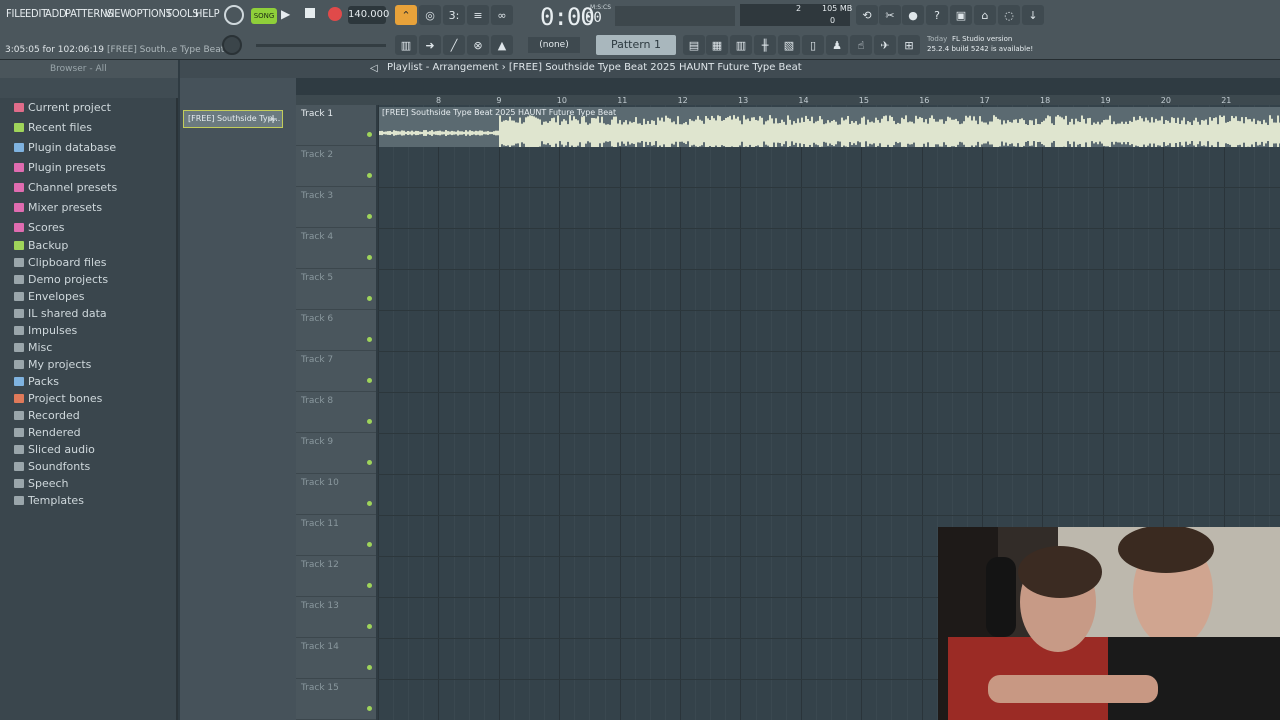 This screenshot has width=1280, height=720. What do you see at coordinates (985, 15) in the screenshot?
I see `plugin-icon: ⌂` at bounding box center [985, 15].